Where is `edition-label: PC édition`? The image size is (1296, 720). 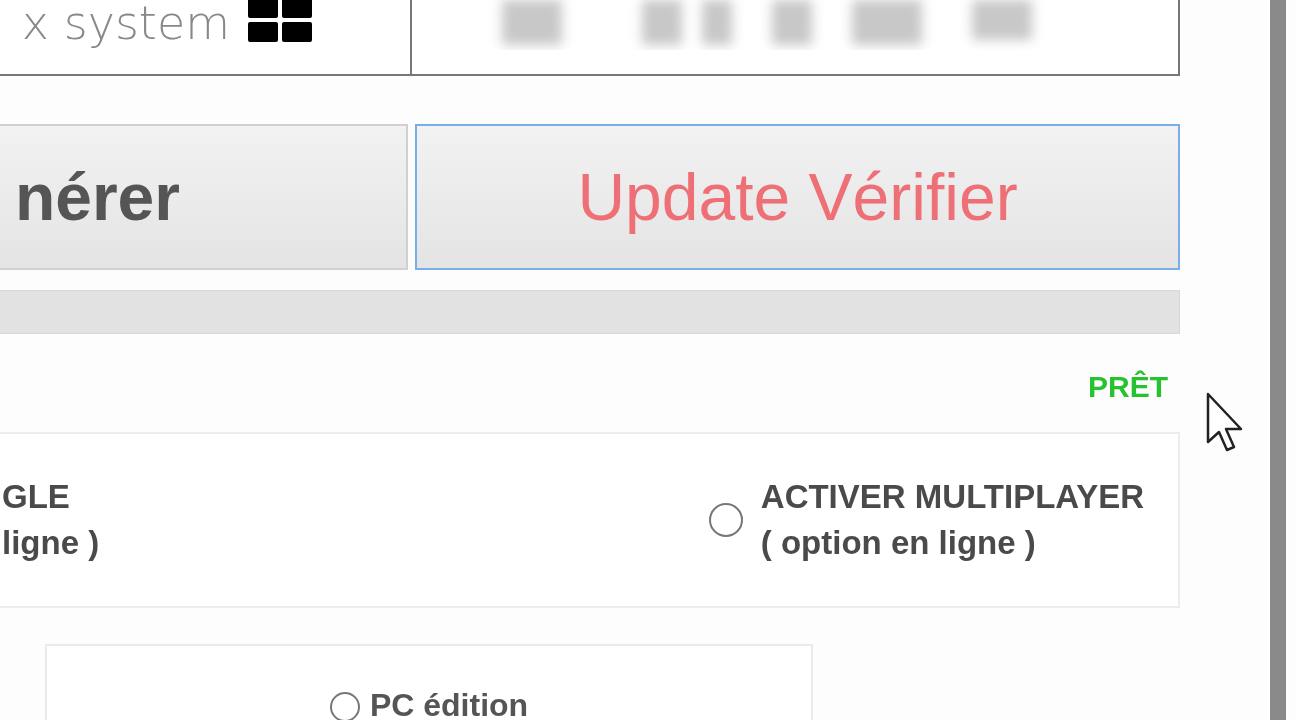 edition-label: PC édition is located at coordinates (449, 704).